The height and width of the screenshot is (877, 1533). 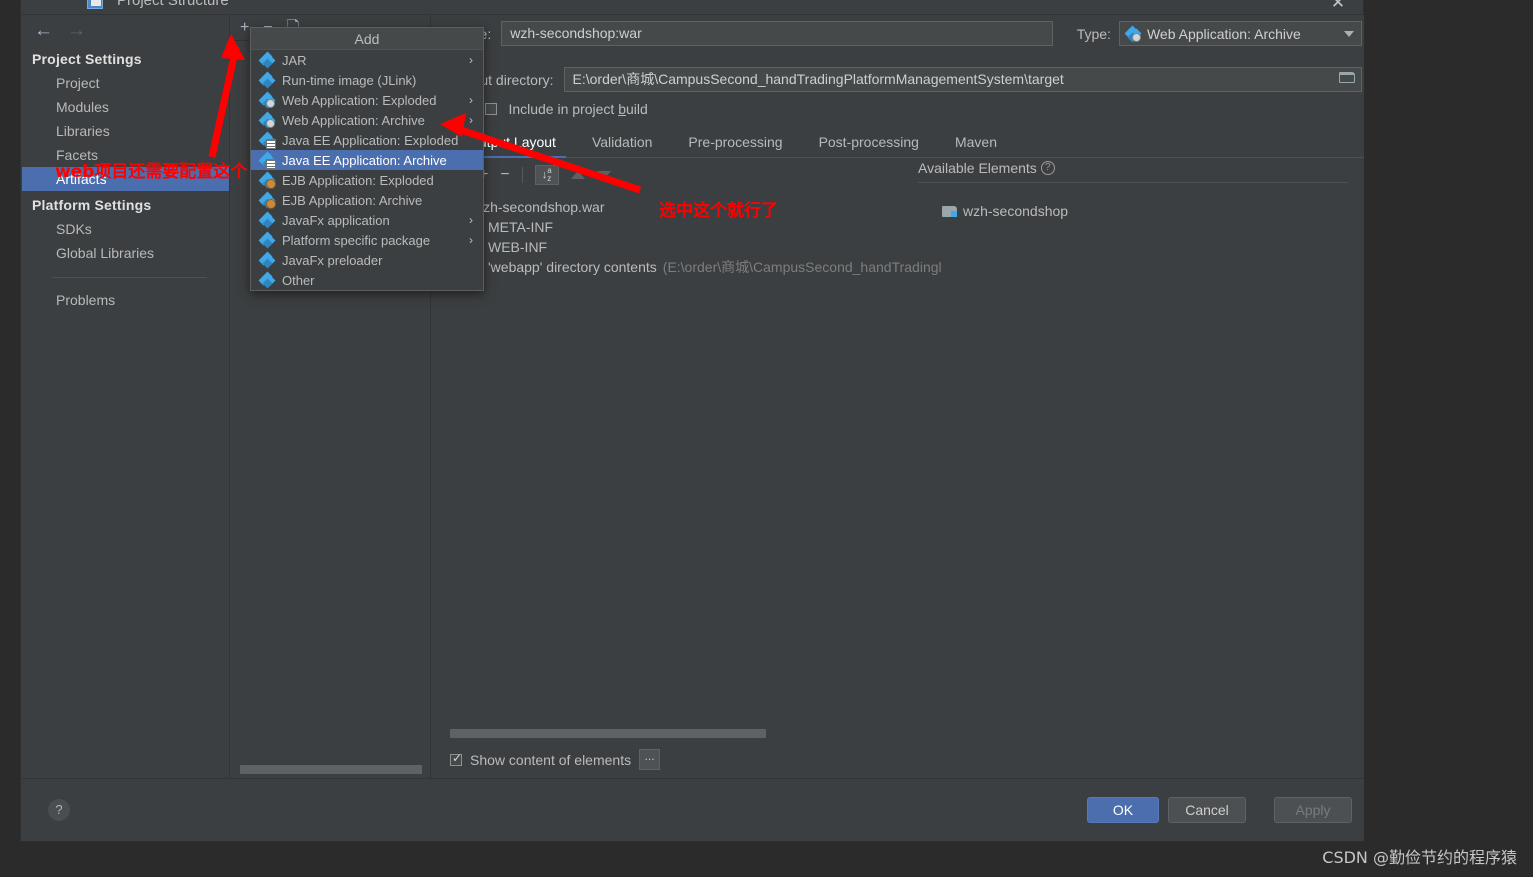 What do you see at coordinates (1338, 7) in the screenshot?
I see `close-icon: ✕` at bounding box center [1338, 7].